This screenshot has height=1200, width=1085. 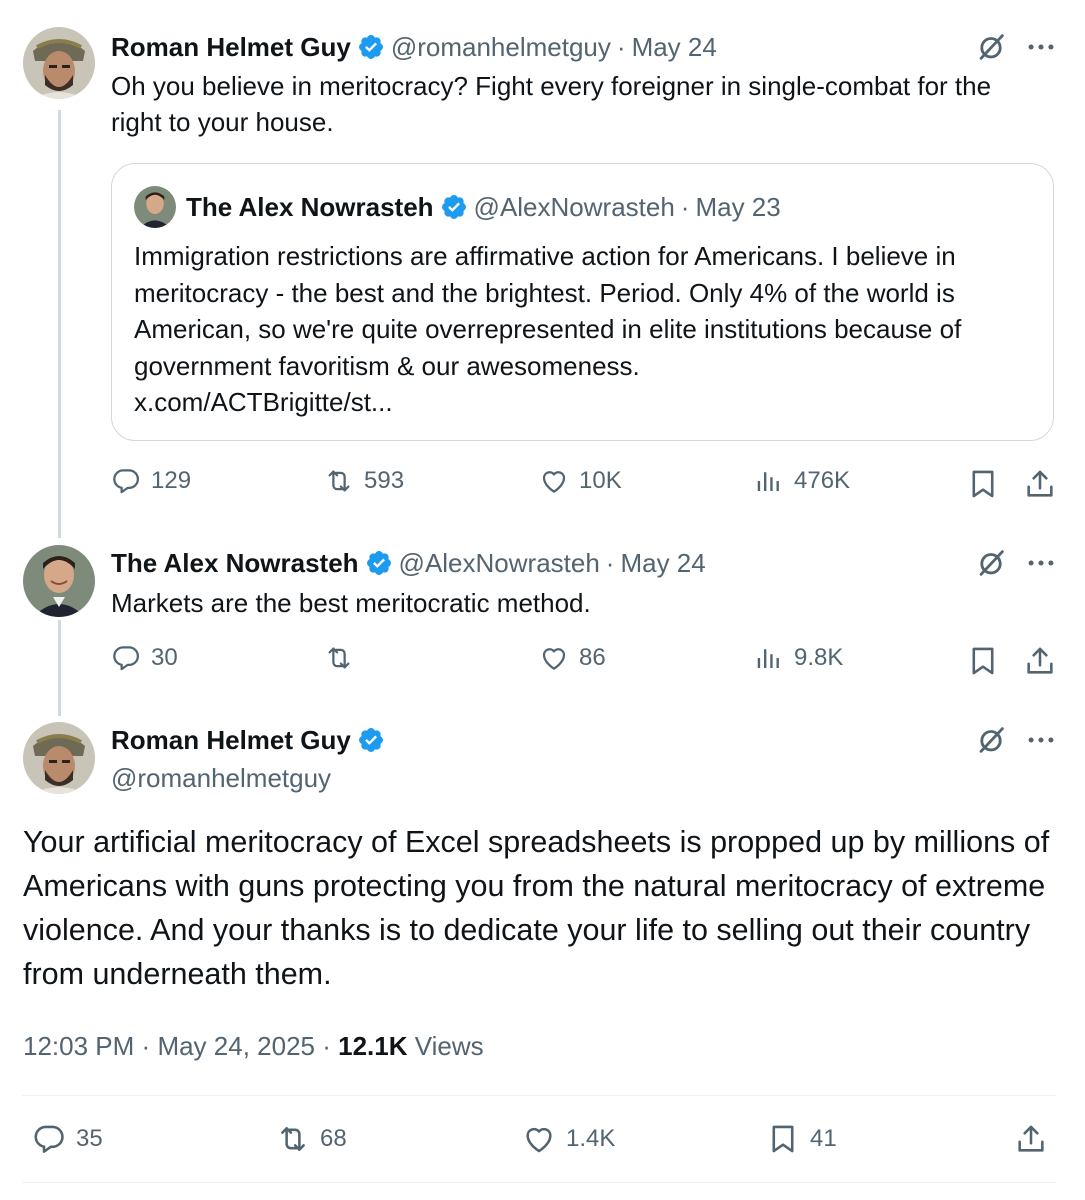 What do you see at coordinates (236, 1046) in the screenshot?
I see `tweet-date: May 24, 2025` at bounding box center [236, 1046].